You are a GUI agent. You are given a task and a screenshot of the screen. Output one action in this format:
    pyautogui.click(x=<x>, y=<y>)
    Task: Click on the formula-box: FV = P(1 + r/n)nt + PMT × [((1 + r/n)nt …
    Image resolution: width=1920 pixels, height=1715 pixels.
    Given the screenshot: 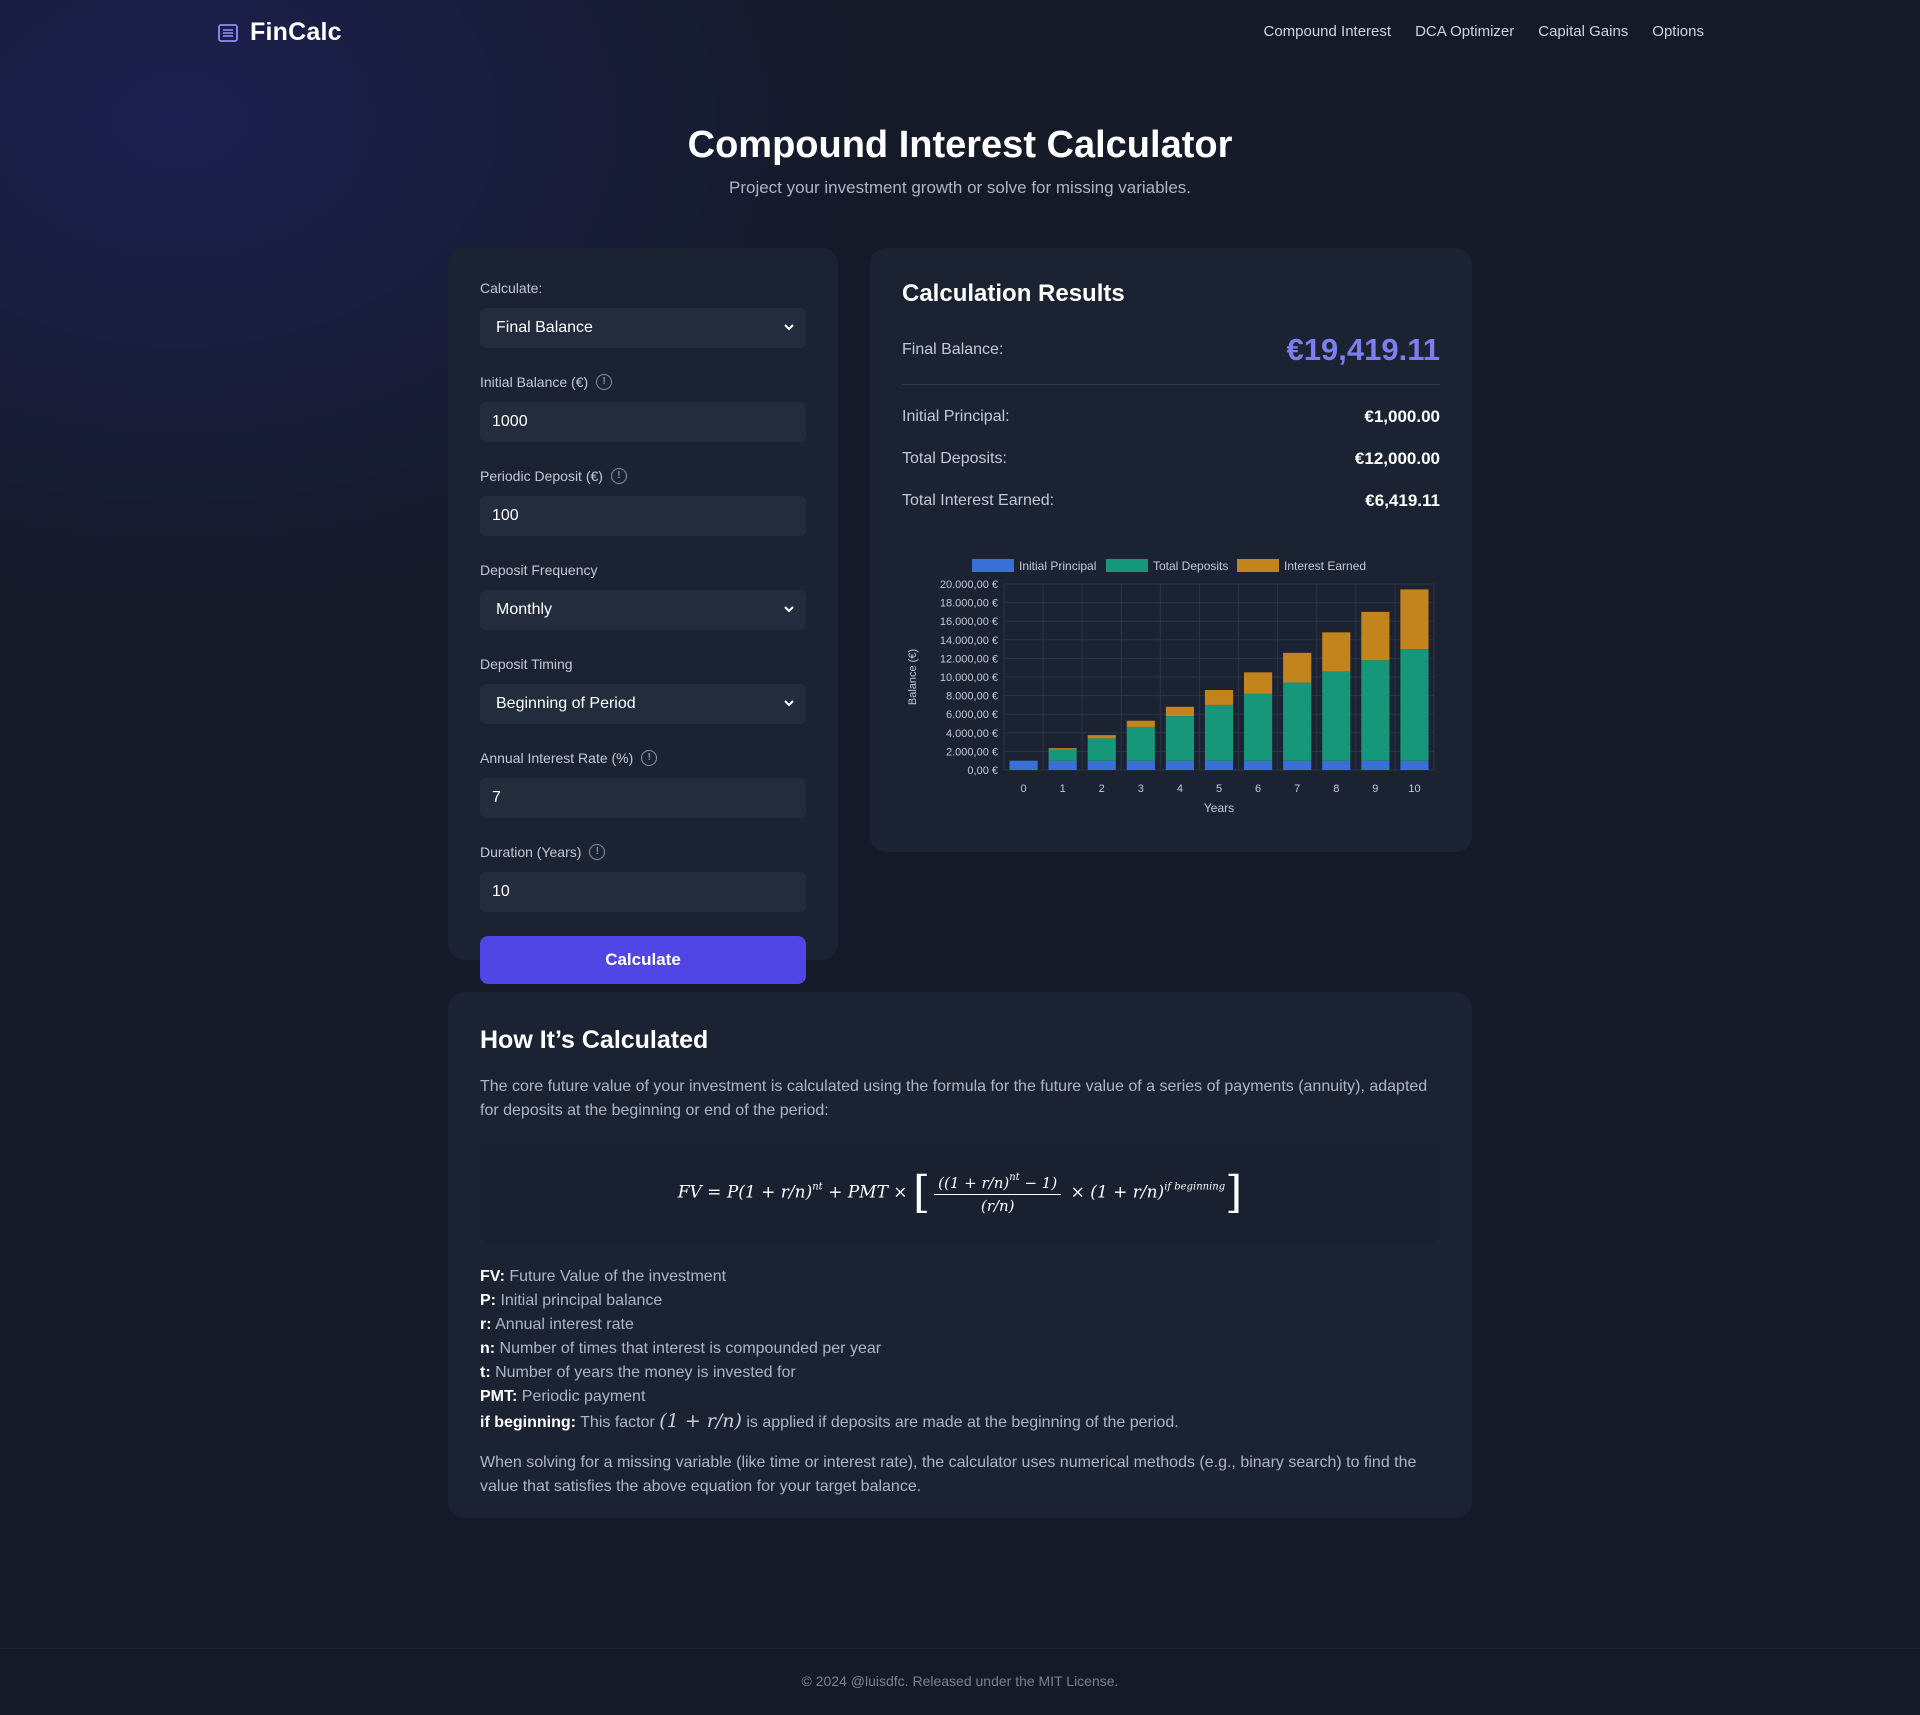 What is the action you would take?
    pyautogui.click(x=960, y=1193)
    